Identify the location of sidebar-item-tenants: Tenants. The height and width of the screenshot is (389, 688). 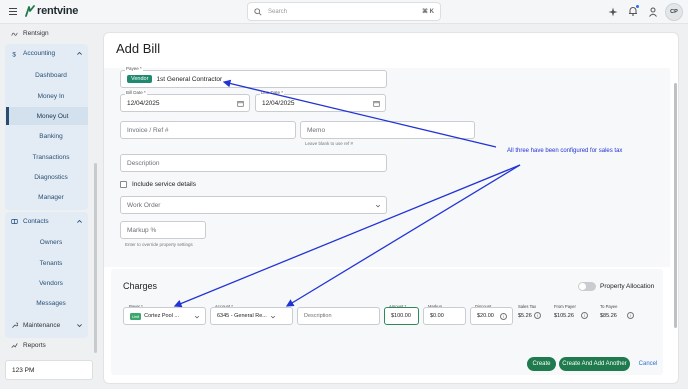
(47, 263).